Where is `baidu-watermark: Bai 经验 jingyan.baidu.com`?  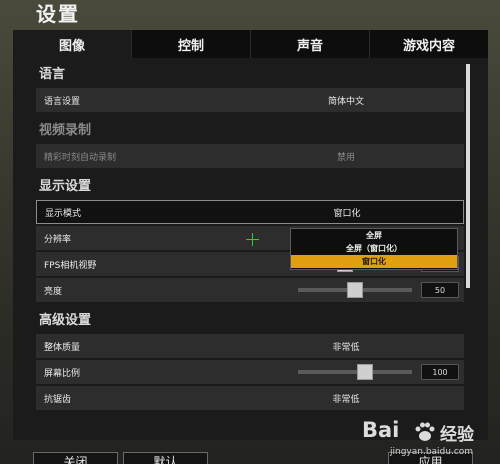 baidu-watermark: Bai 经验 jingyan.baidu.com is located at coordinates (428, 438).